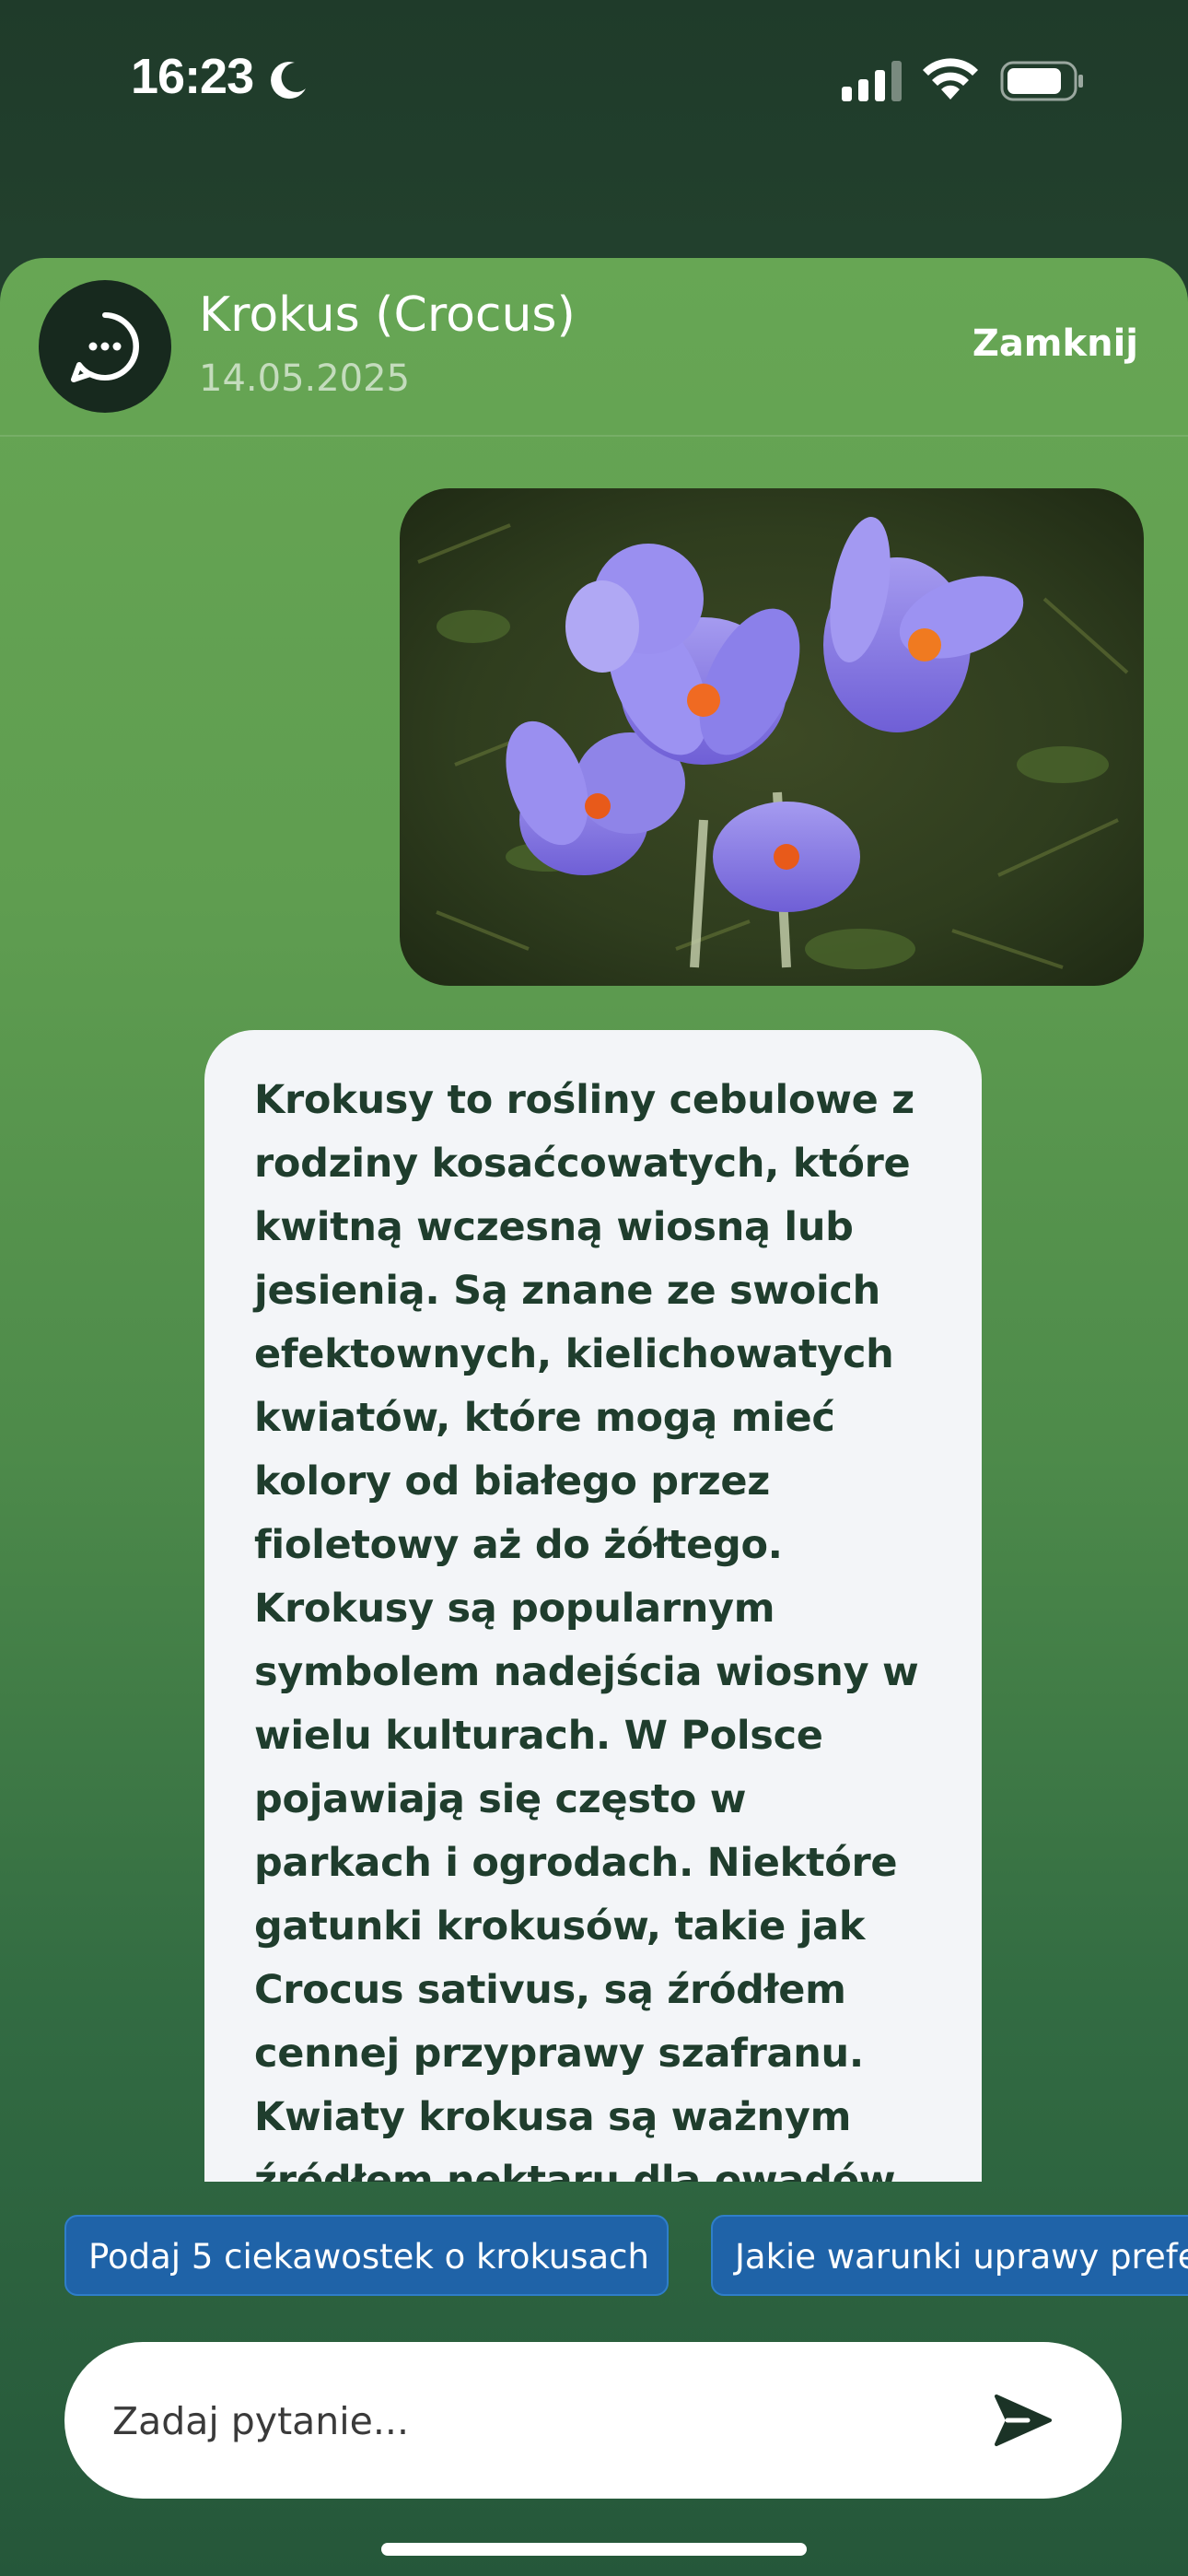 This screenshot has height=2576, width=1188. Describe the element at coordinates (366, 2255) in the screenshot. I see `suggestion-chip: Podaj 5 ciekawostek o krokusach` at that location.